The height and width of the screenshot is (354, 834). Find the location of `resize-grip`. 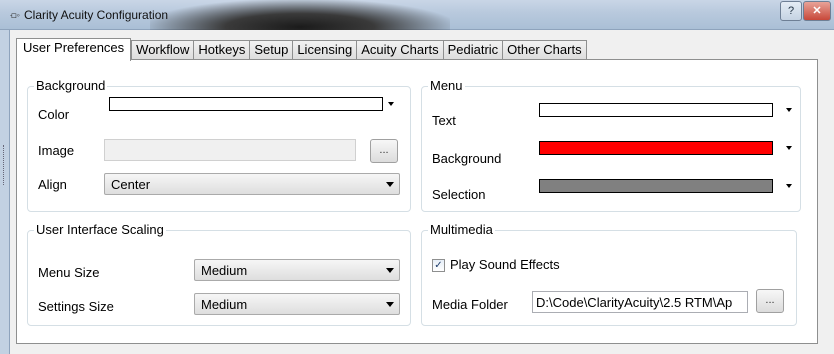

resize-grip is located at coordinates (4, 165).